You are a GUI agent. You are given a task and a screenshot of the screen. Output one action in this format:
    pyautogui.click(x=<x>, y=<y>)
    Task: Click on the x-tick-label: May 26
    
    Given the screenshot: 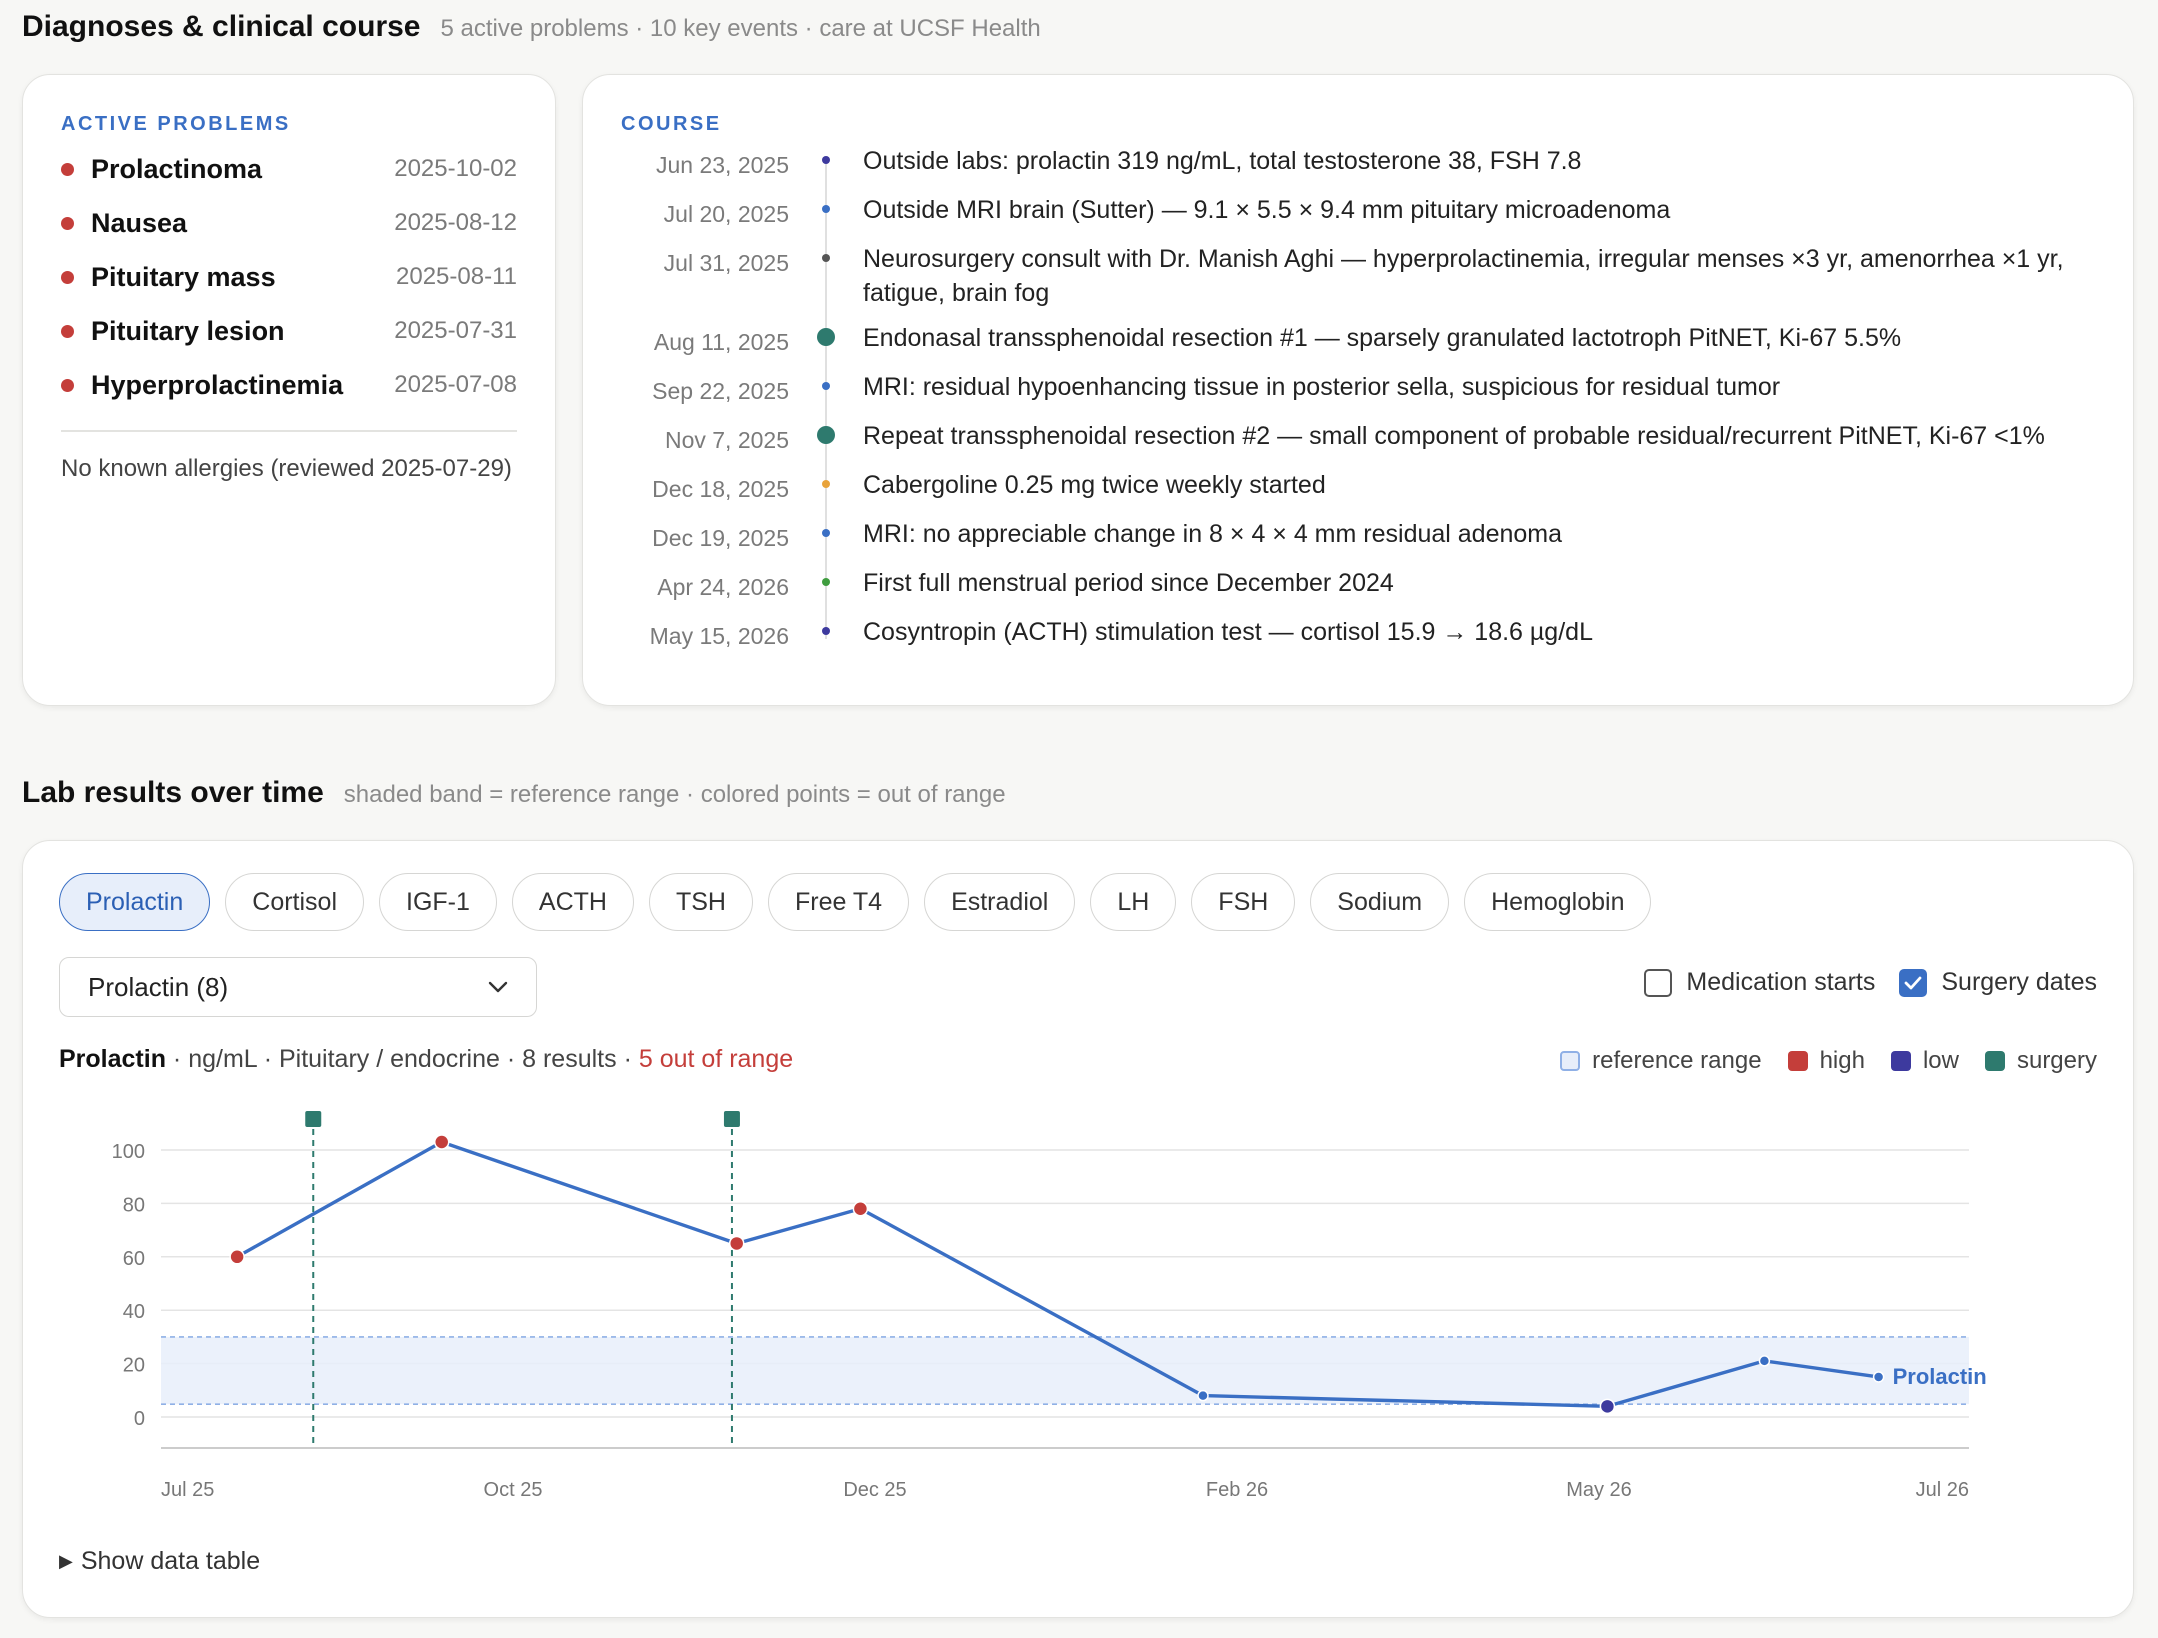 What is the action you would take?
    pyautogui.click(x=1599, y=1490)
    